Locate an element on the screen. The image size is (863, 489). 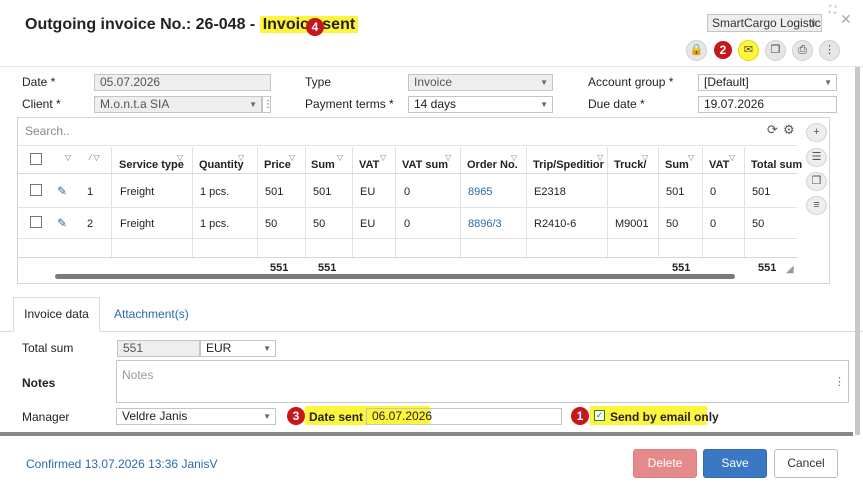
copy-button: ❐ is located at coordinates (775, 50).